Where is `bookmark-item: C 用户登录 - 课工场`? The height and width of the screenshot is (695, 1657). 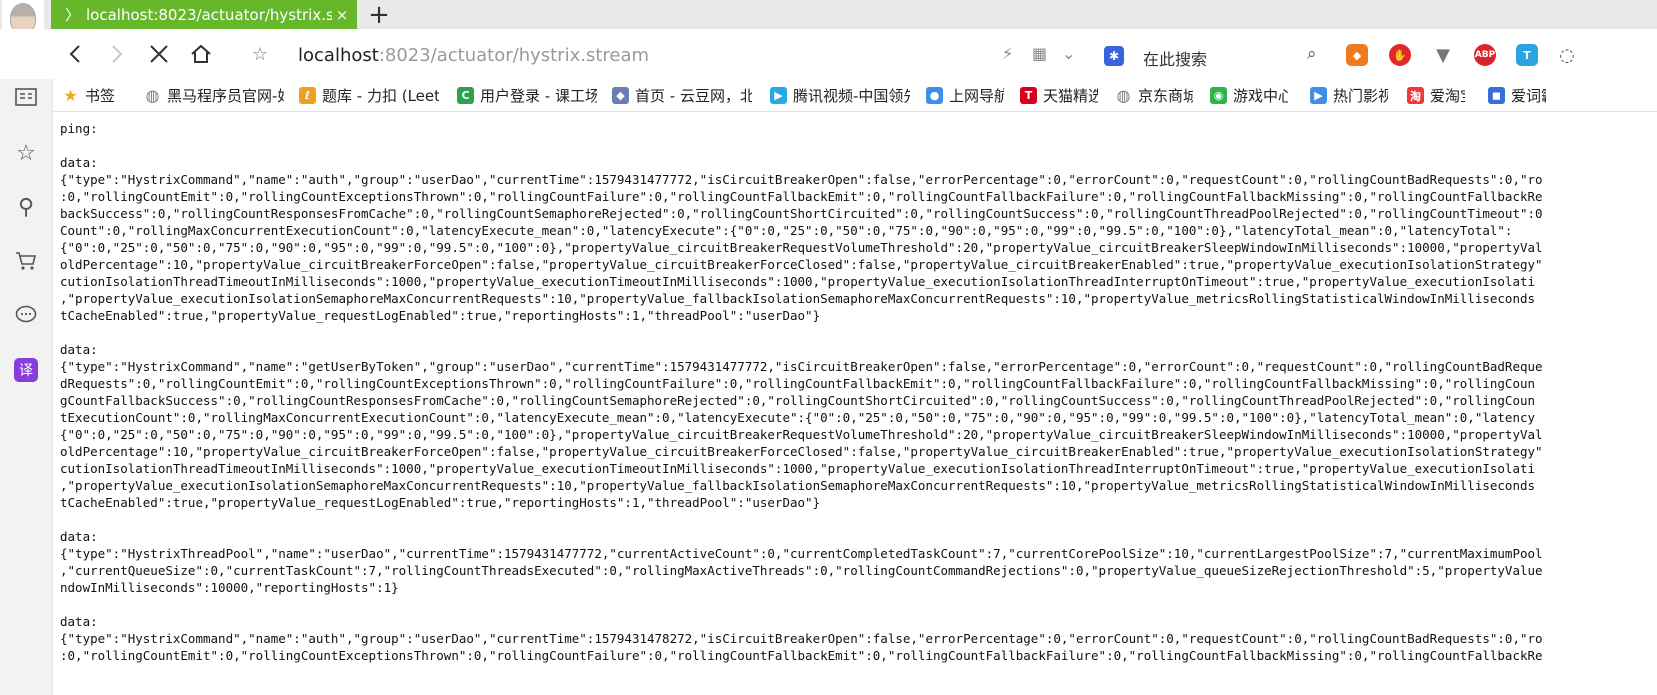
bookmark-item: C 用户登录 - 课工场 is located at coordinates (527, 95).